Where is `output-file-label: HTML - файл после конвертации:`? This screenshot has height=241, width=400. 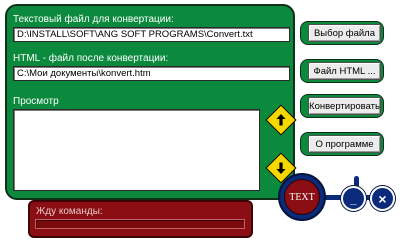 output-file-label: HTML - файл после конвертации: is located at coordinates (91, 58).